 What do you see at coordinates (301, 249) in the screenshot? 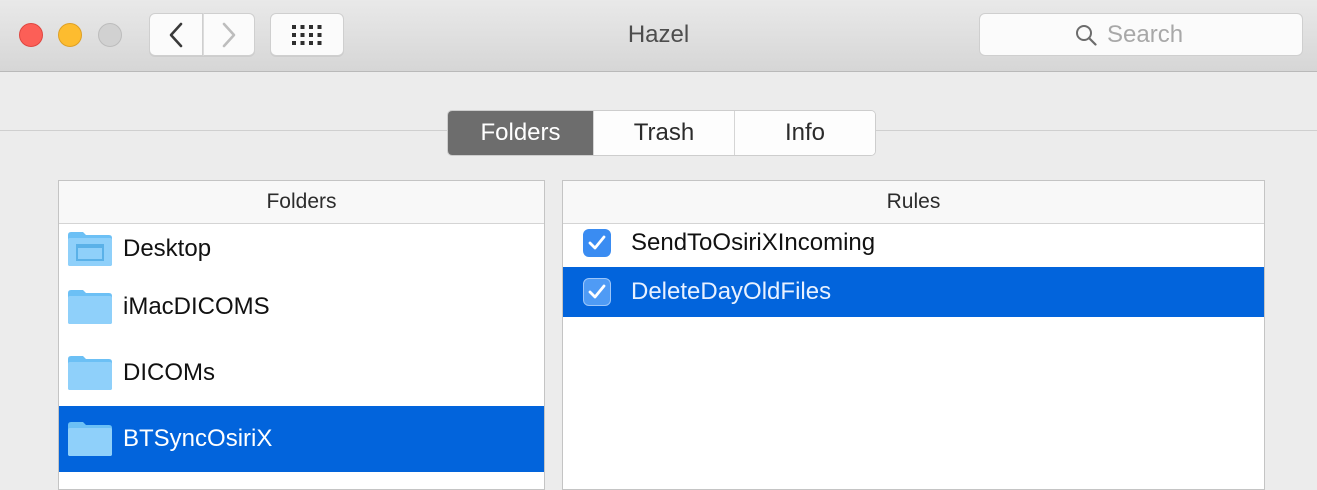
I see `folder-row-desktop: Desktop` at bounding box center [301, 249].